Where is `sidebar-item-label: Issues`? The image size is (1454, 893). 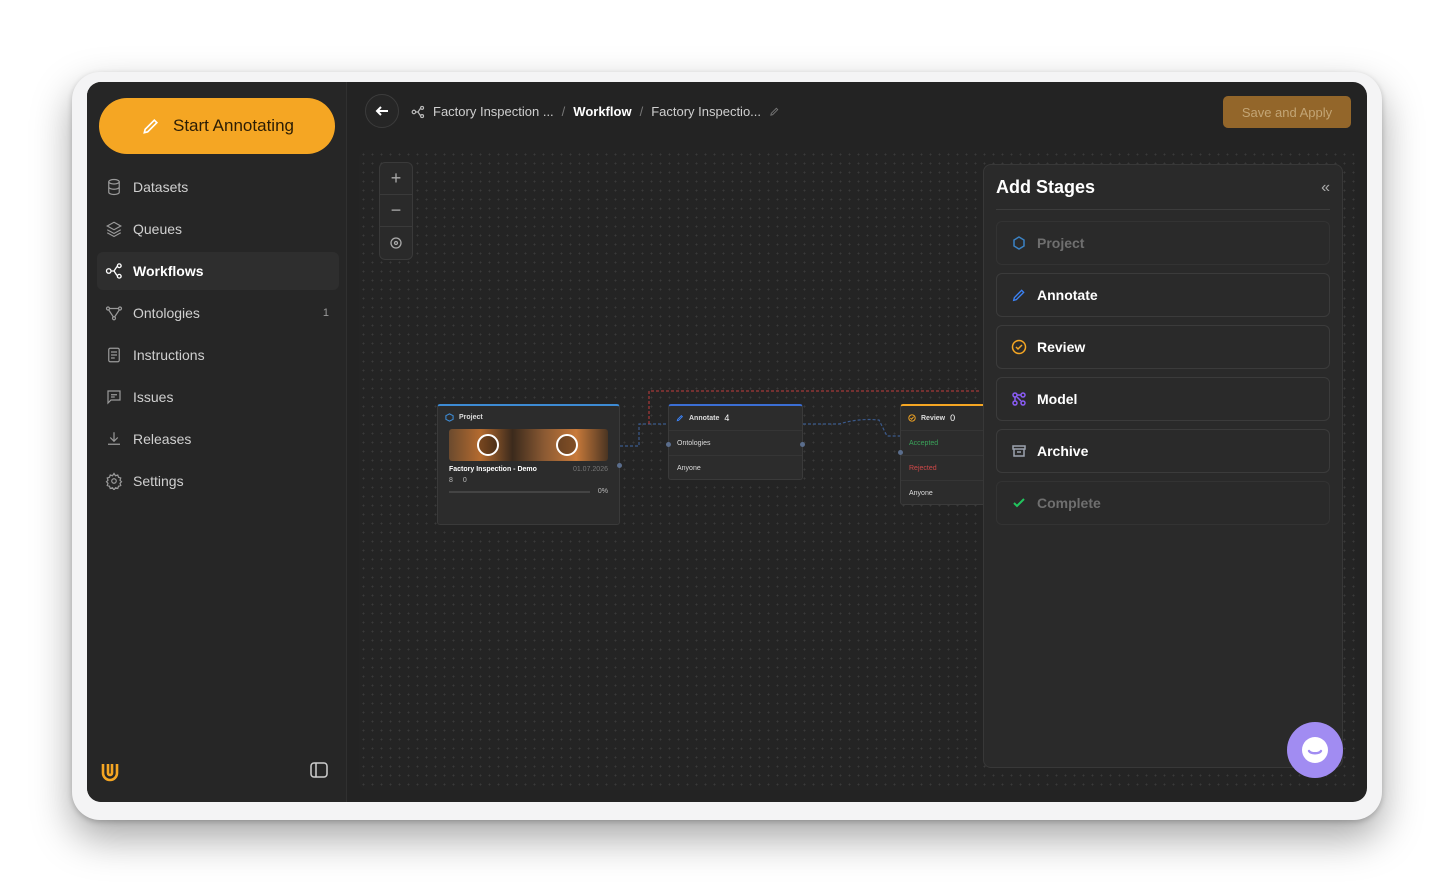 sidebar-item-label: Issues is located at coordinates (153, 397).